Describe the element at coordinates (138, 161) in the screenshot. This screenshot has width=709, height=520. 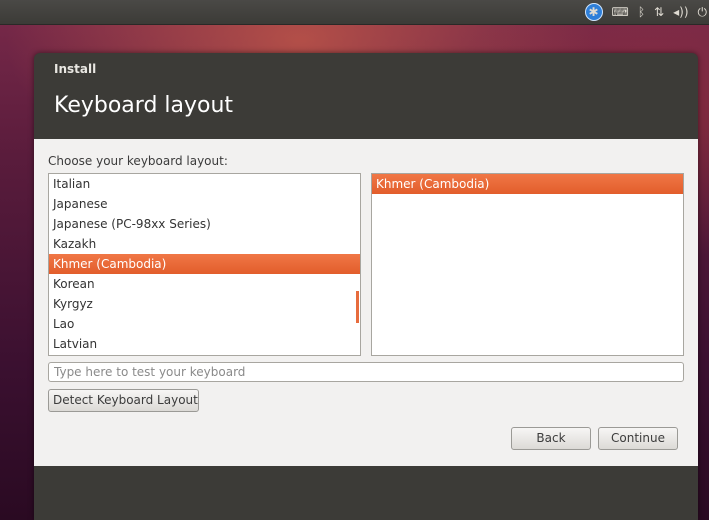
I see `keyboard-layout-prompt: Choose your keyboard layout:` at that location.